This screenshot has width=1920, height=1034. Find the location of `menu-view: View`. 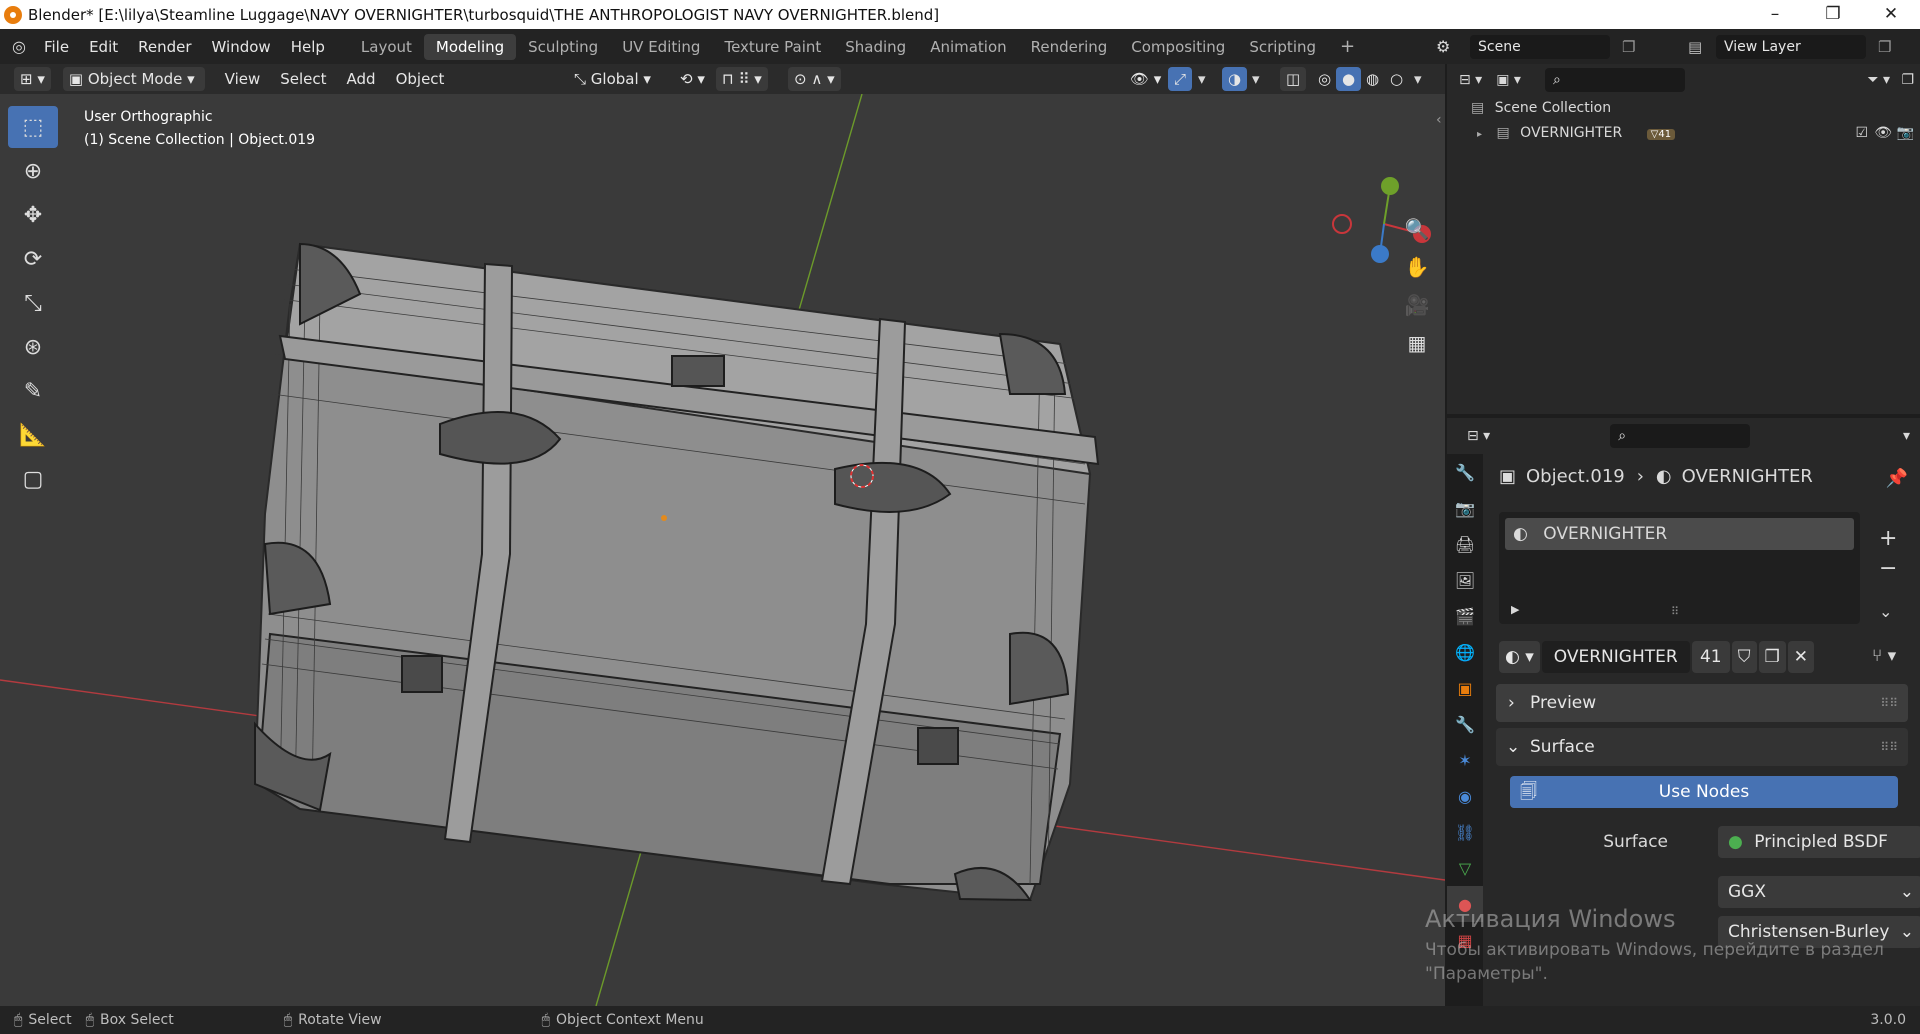

menu-view: View is located at coordinates (243, 79).